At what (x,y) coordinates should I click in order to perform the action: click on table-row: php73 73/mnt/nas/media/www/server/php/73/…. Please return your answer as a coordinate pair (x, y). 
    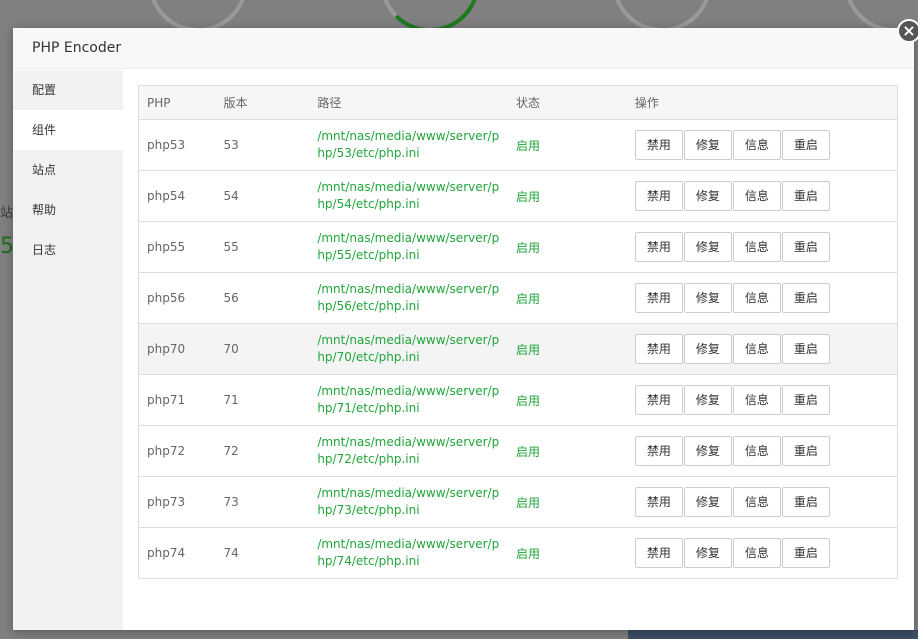
    Looking at the image, I should click on (518, 502).